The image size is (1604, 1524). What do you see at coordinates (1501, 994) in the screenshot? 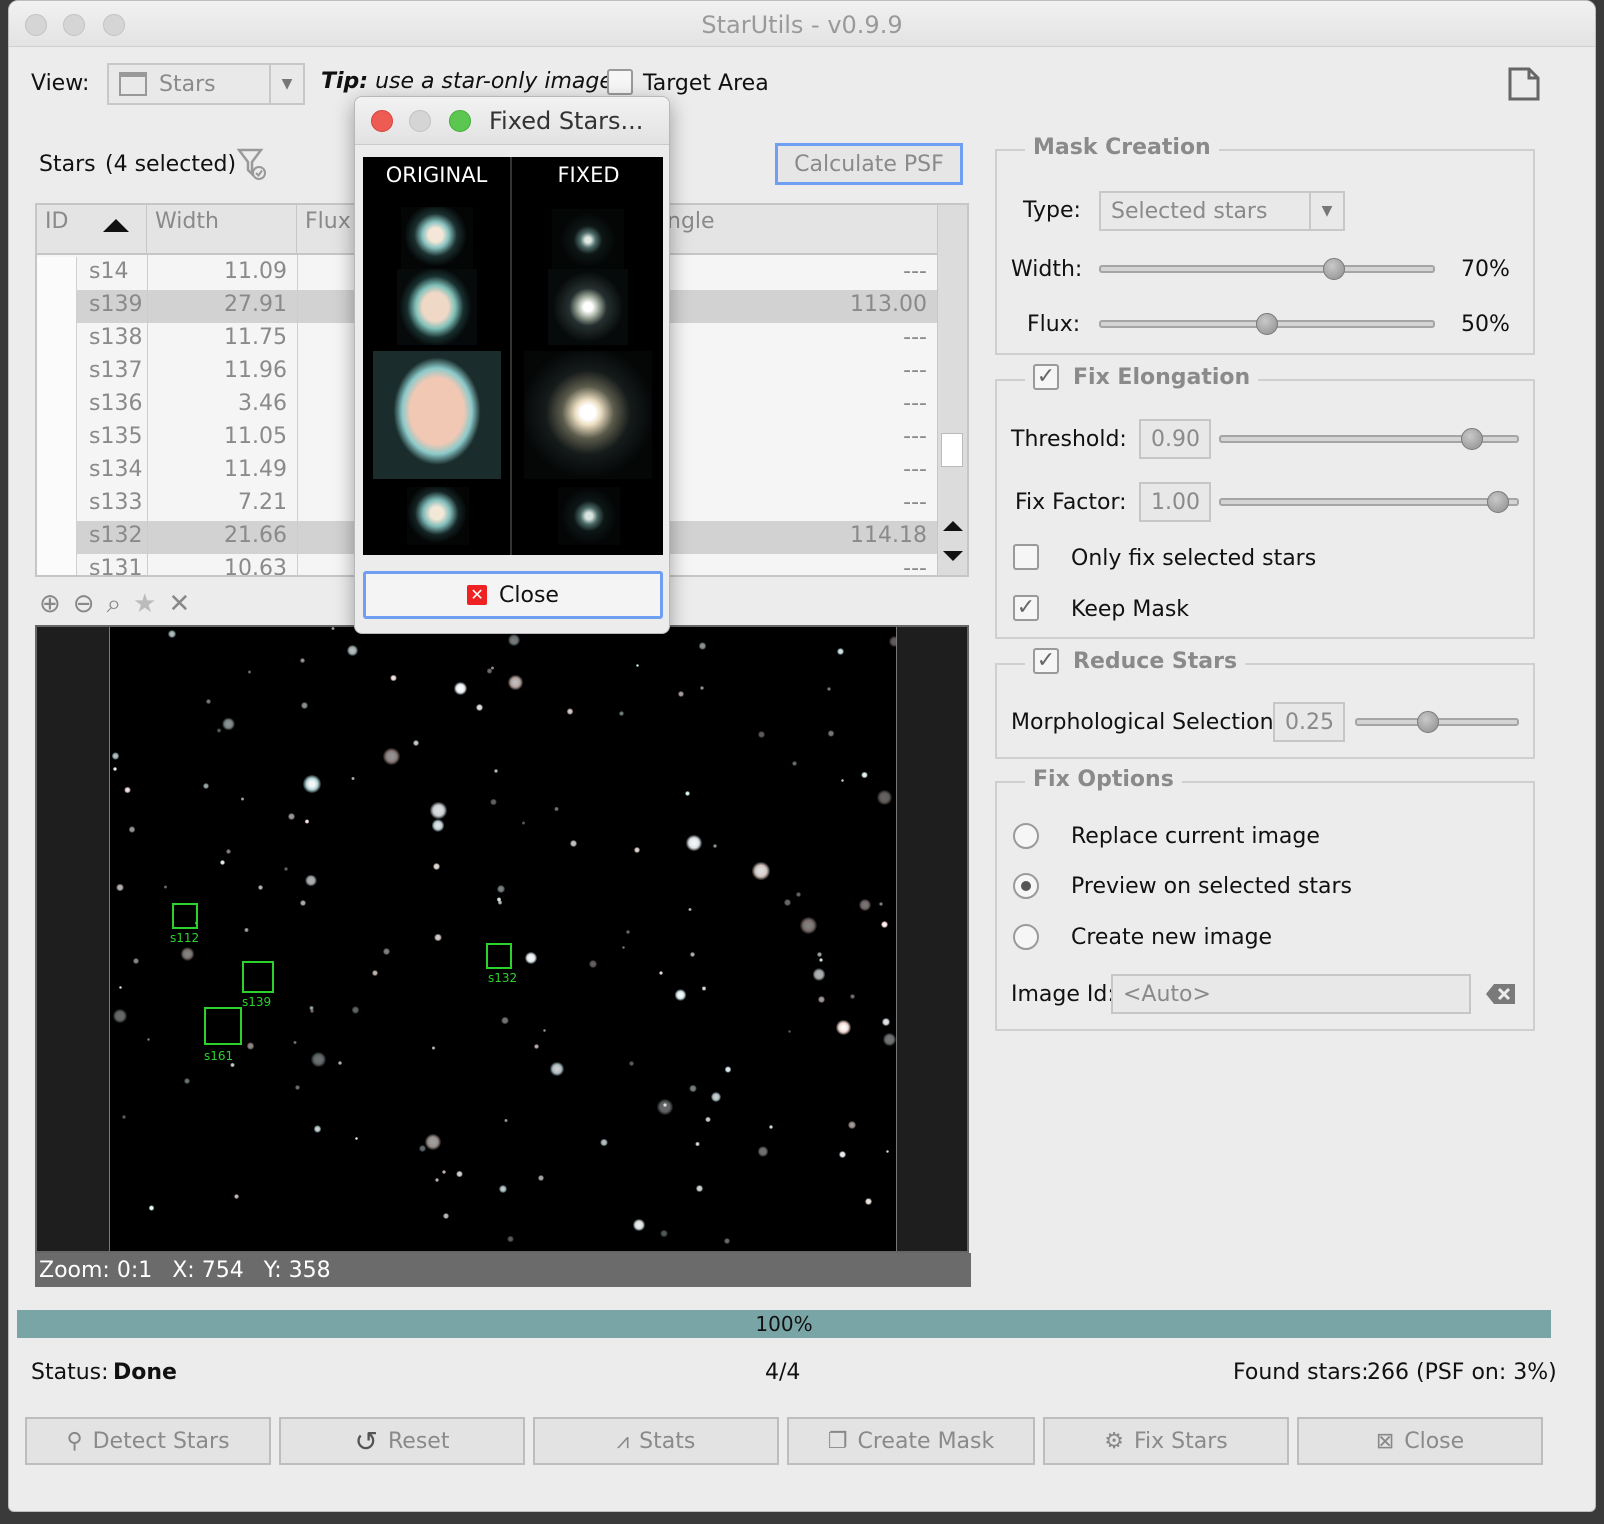
I see `clear-field-icon` at bounding box center [1501, 994].